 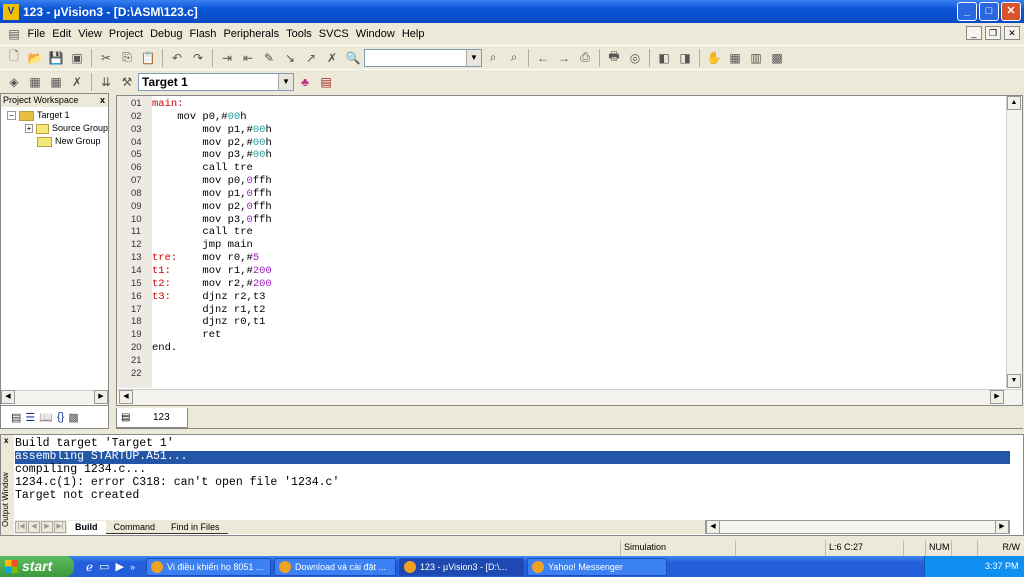 What do you see at coordinates (989, 11) in the screenshot?
I see `maximize-button: □` at bounding box center [989, 11].